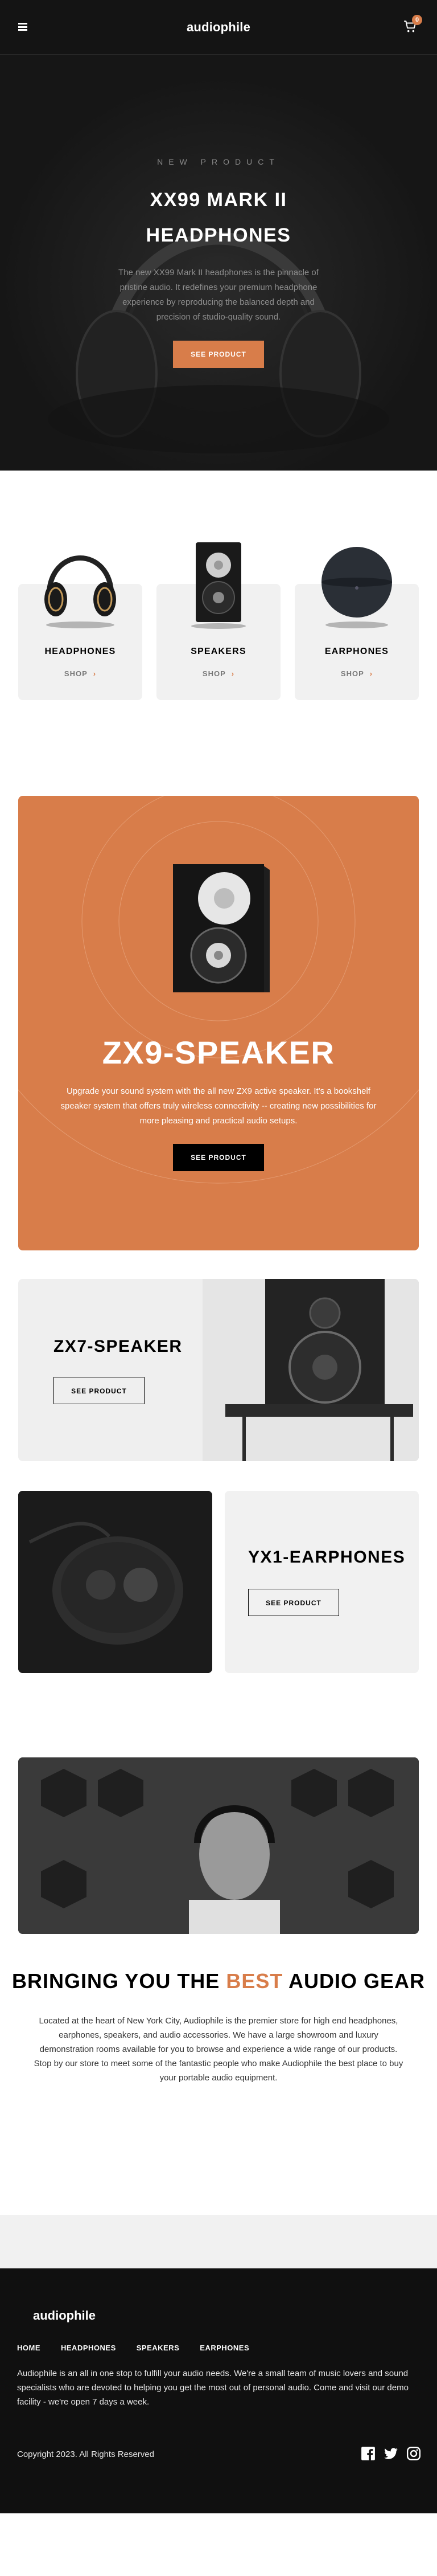 Image resolution: width=437 pixels, height=2576 pixels. Describe the element at coordinates (218, 354) in the screenshot. I see `hero-see-product-button: SEE PRODUCT` at that location.